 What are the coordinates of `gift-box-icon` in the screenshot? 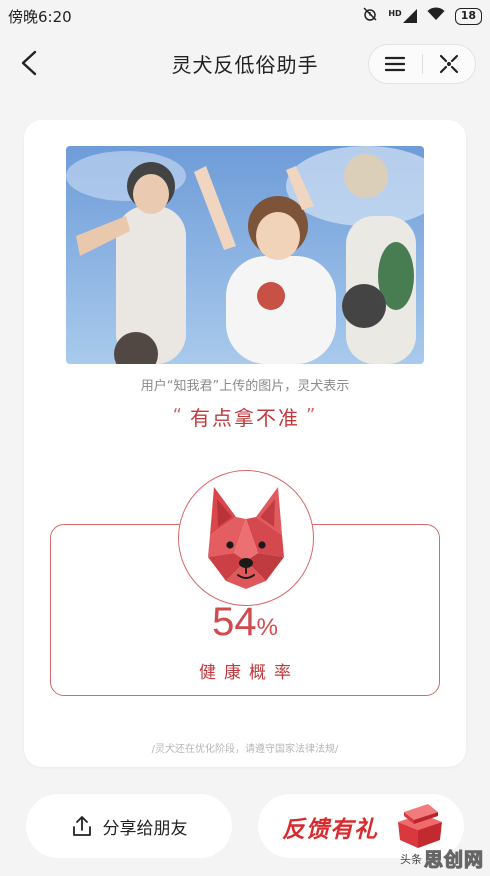 It's located at (420, 826).